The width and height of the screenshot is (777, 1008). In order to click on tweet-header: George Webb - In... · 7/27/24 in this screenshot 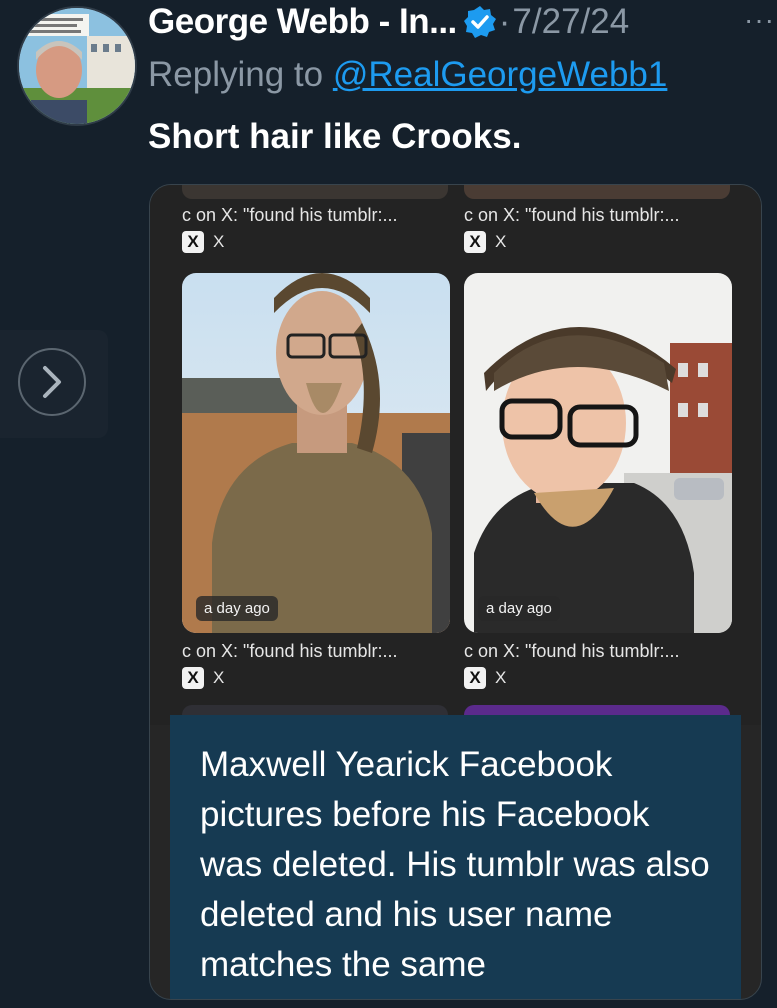, I will do `click(457, 22)`.